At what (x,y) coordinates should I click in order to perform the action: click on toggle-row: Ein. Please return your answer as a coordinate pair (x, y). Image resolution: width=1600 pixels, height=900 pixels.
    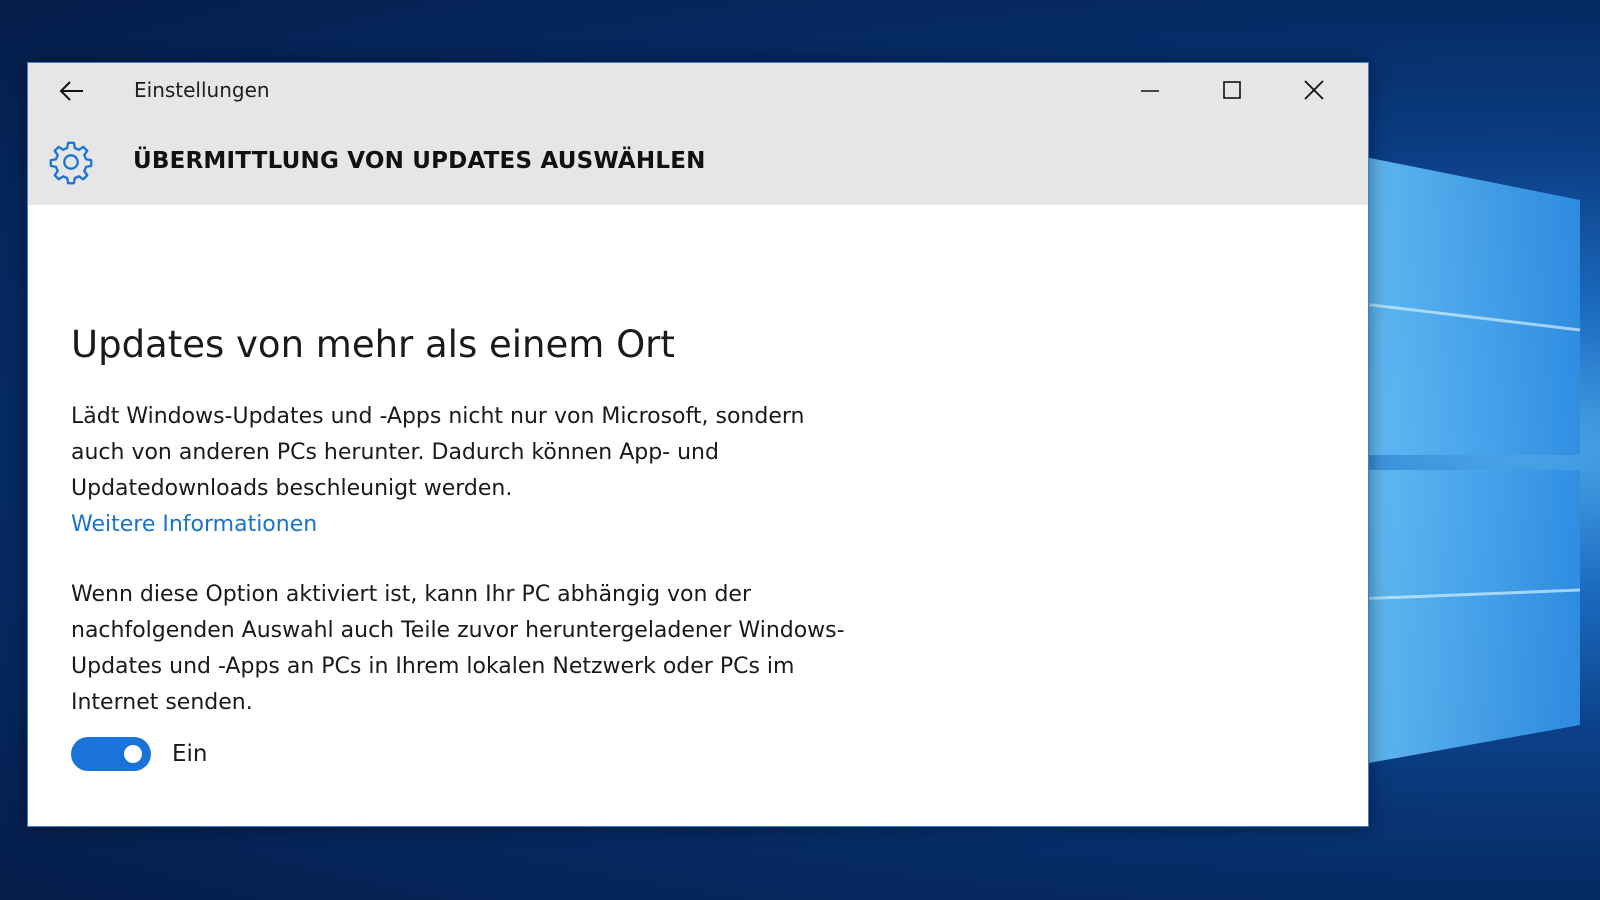
    Looking at the image, I should click on (461, 754).